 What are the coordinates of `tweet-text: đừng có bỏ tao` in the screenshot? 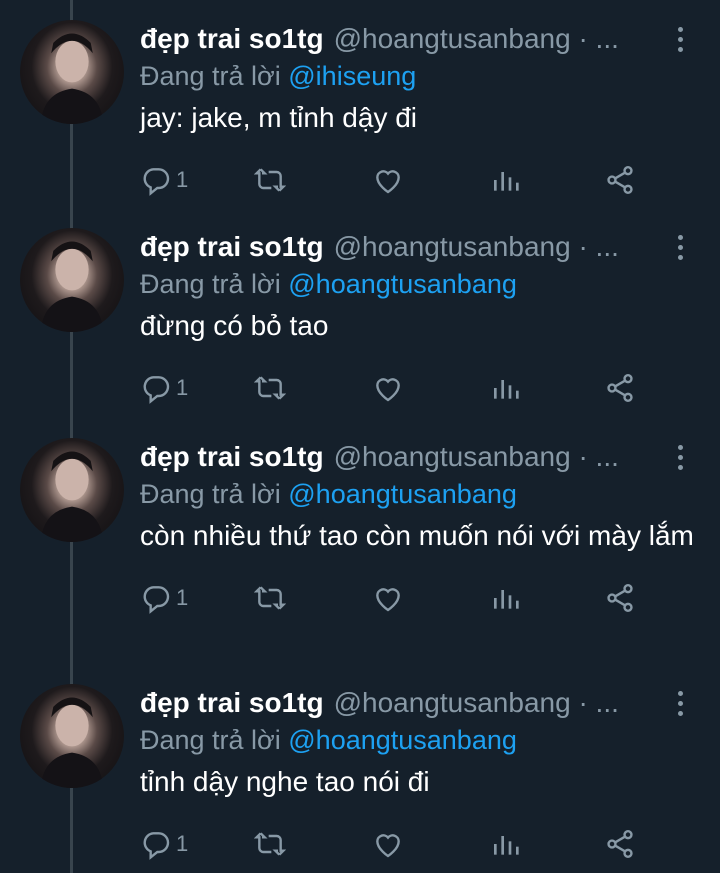 It's located at (234, 325).